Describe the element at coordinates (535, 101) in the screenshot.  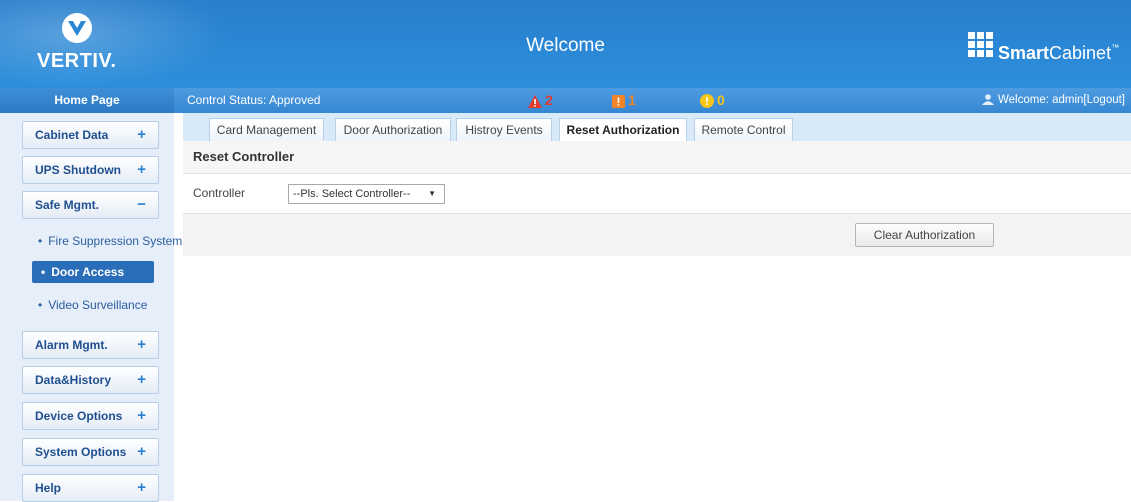
I see `critical-alarm-icon` at that location.